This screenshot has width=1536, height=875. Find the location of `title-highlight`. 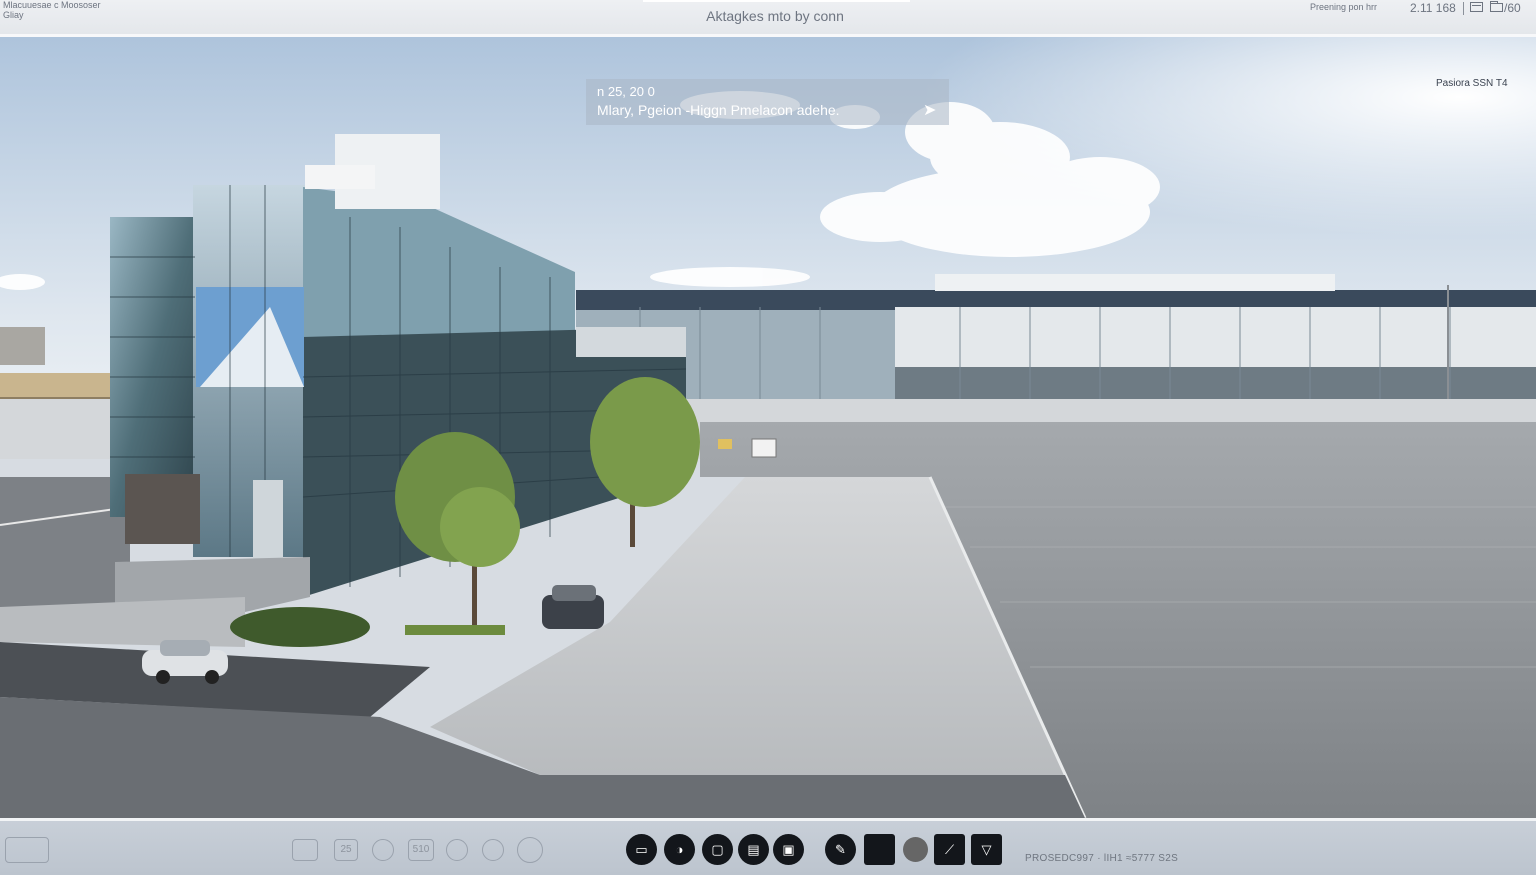

title-highlight is located at coordinates (776, 1).